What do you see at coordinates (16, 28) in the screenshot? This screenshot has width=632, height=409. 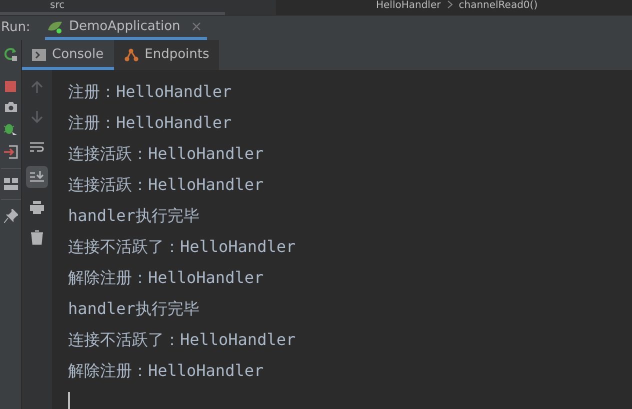 I see `run-label: Run:` at bounding box center [16, 28].